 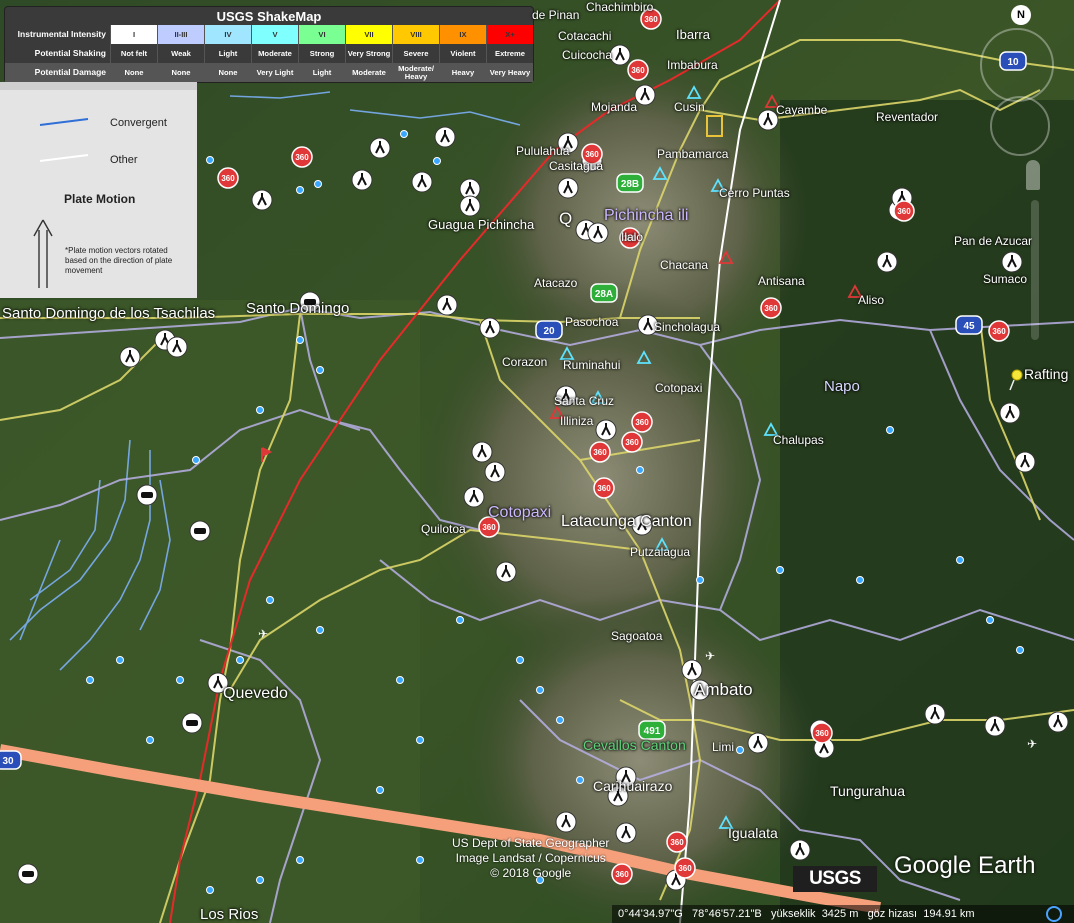 What do you see at coordinates (509, 53) in the screenshot?
I see `shaking-cell: Extreme` at bounding box center [509, 53].